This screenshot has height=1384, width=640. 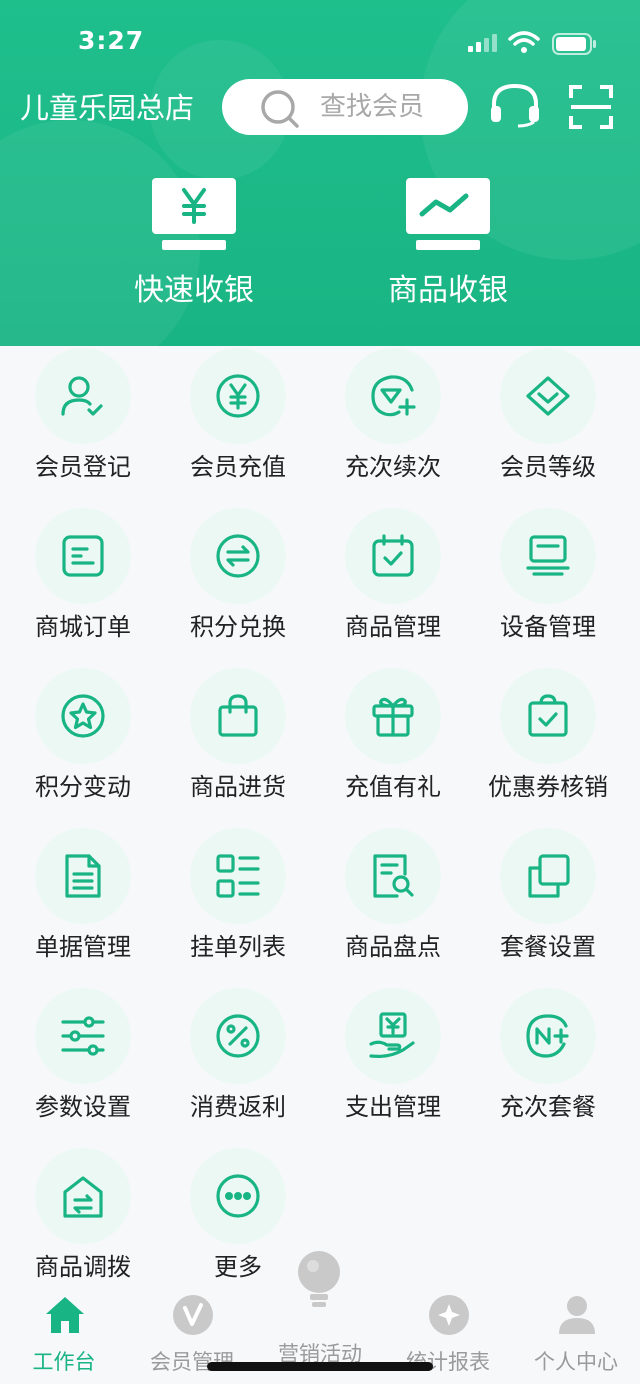 What do you see at coordinates (238, 627) in the screenshot?
I see `grid-item-label: 积分兑换` at bounding box center [238, 627].